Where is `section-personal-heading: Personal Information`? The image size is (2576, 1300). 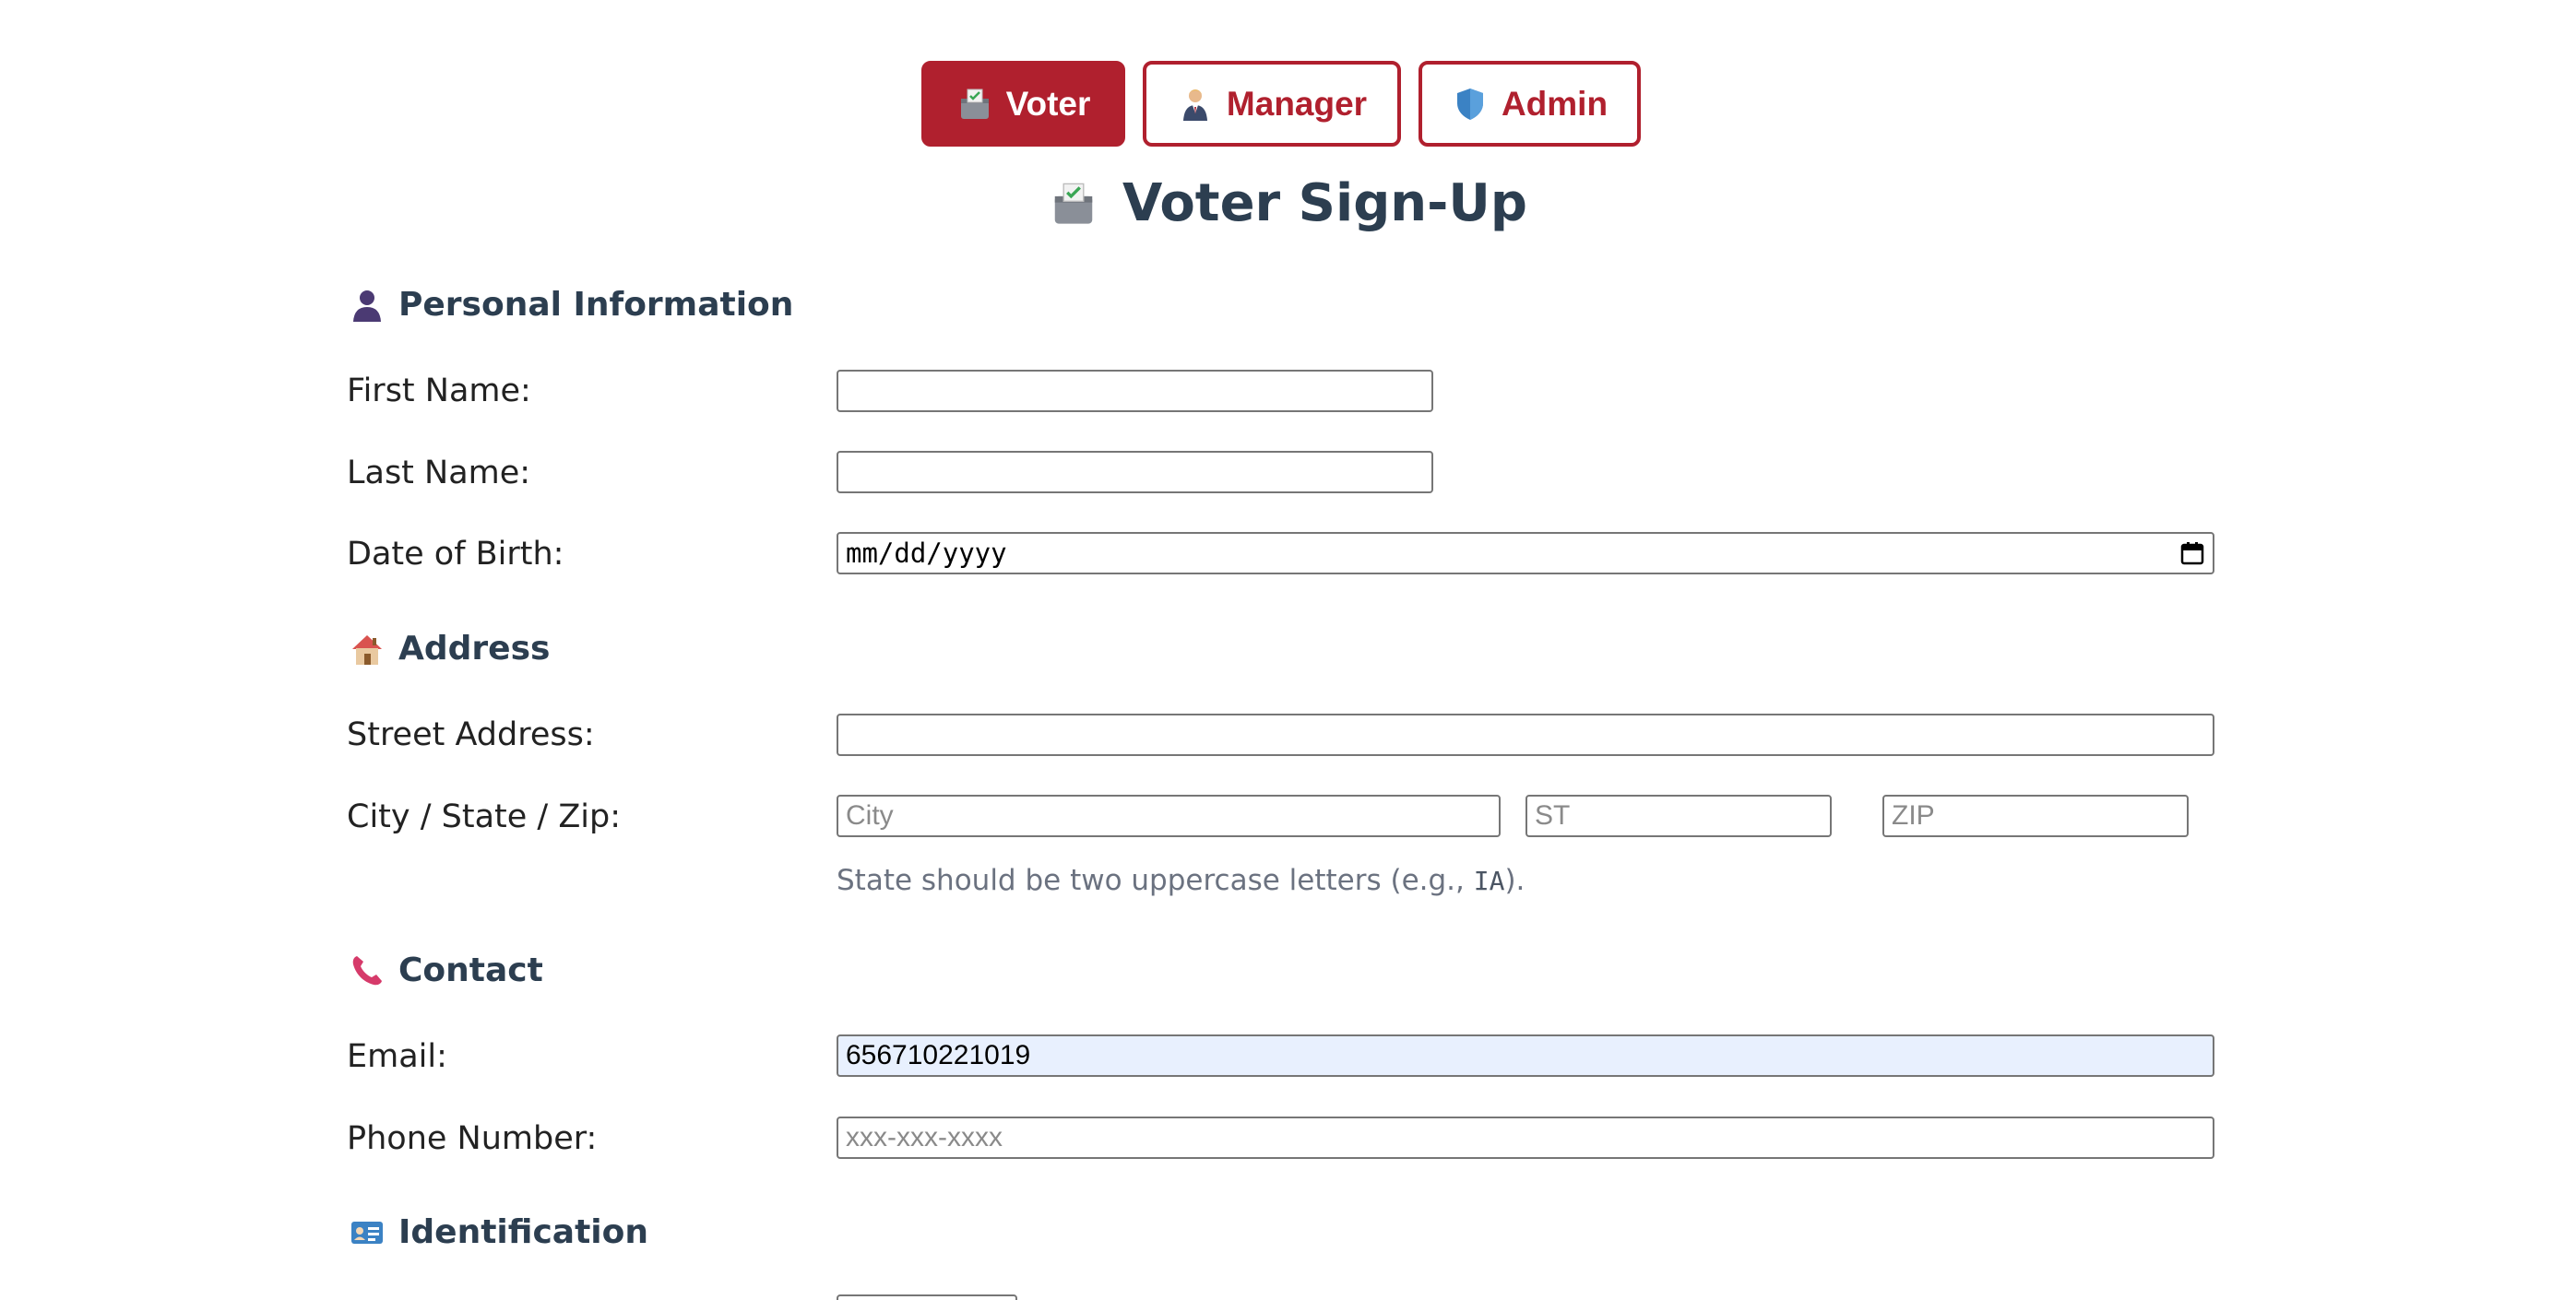 section-personal-heading: Personal Information is located at coordinates (596, 305).